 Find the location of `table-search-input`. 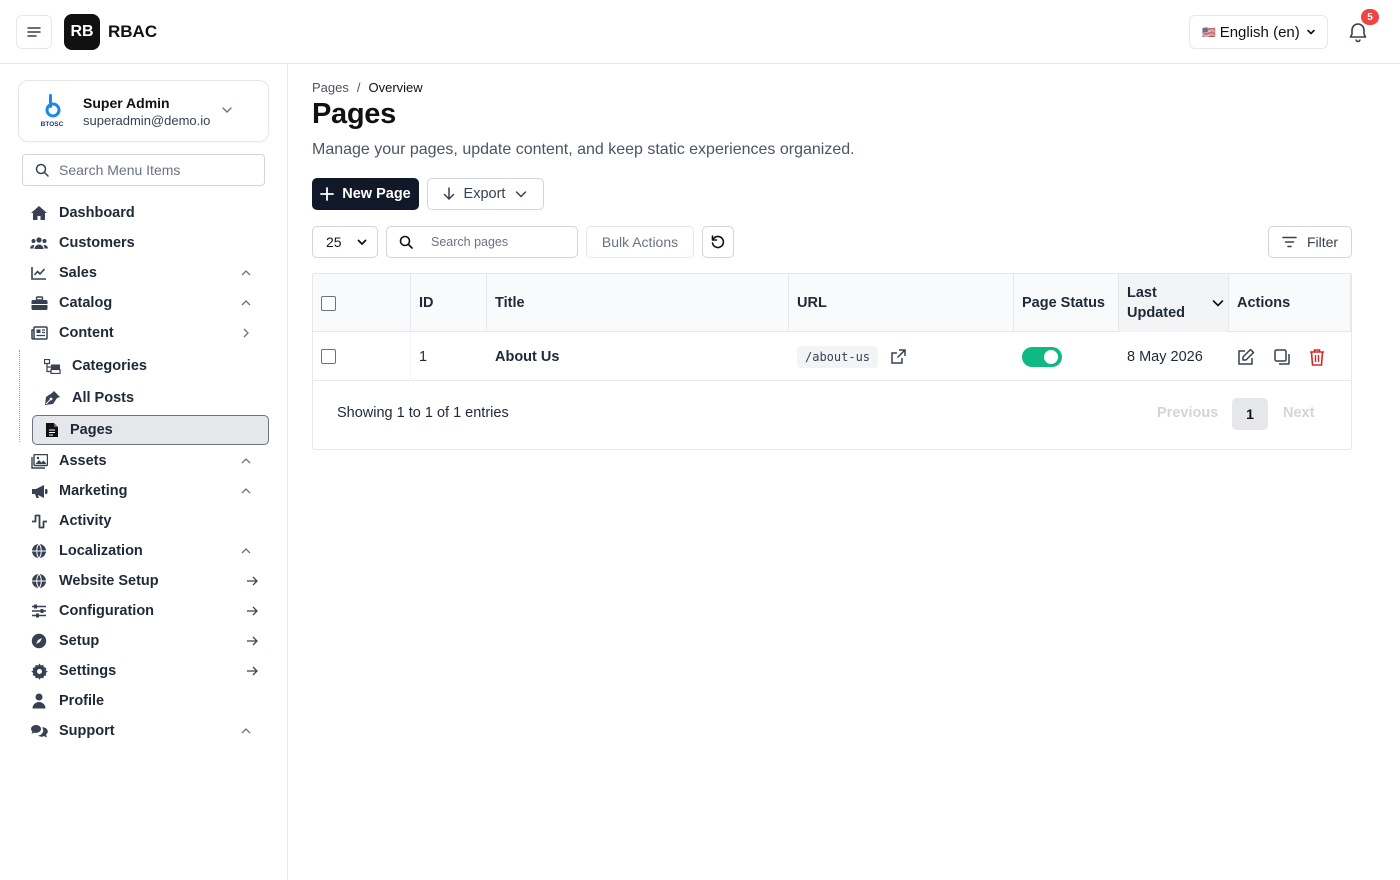

table-search-input is located at coordinates (496, 242).